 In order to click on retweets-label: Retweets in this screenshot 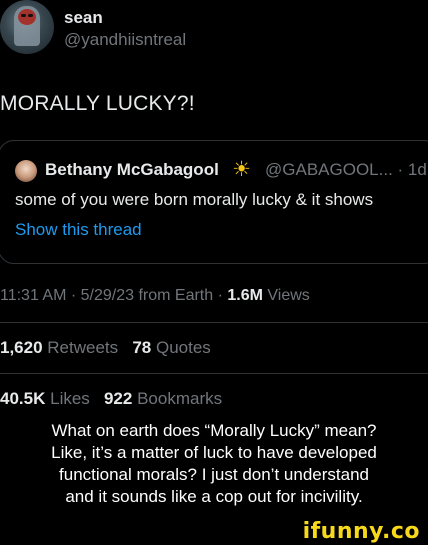, I will do `click(82, 347)`.